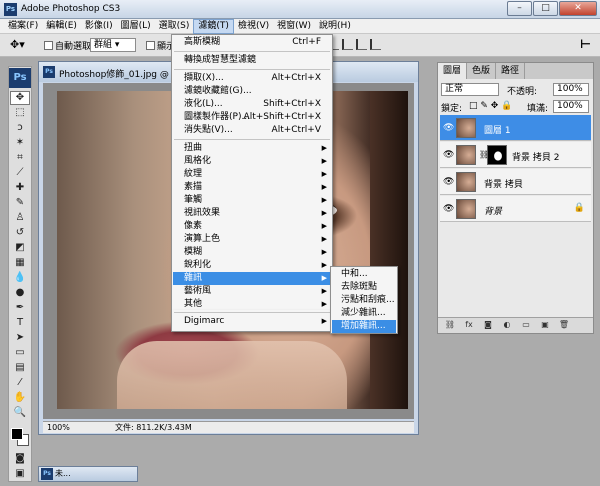 Image resolution: width=600 pixels, height=486 pixels. What do you see at coordinates (17, 44) in the screenshot?
I see `move-tool-preset-icon: ✥▾` at bounding box center [17, 44].